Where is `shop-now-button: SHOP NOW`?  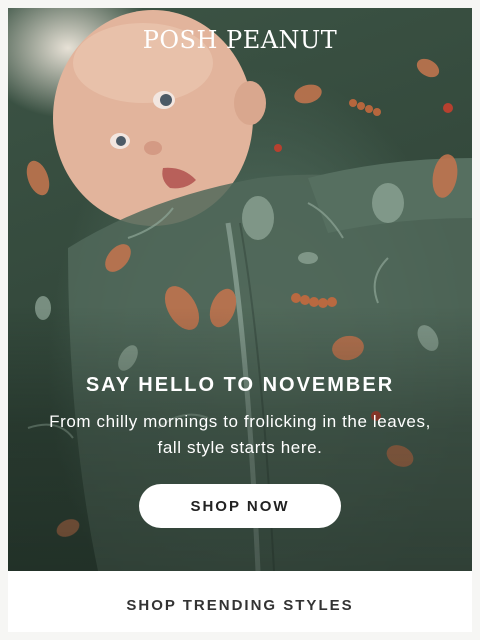
shop-now-button: SHOP NOW is located at coordinates (240, 506).